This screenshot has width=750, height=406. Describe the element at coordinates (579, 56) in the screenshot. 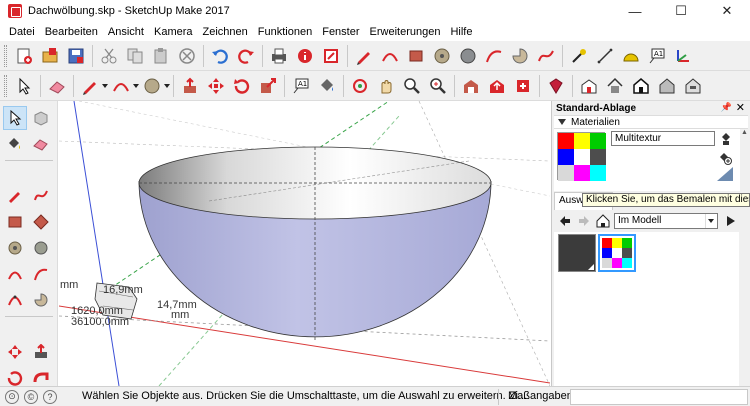

I see `tape-measure-button` at that location.